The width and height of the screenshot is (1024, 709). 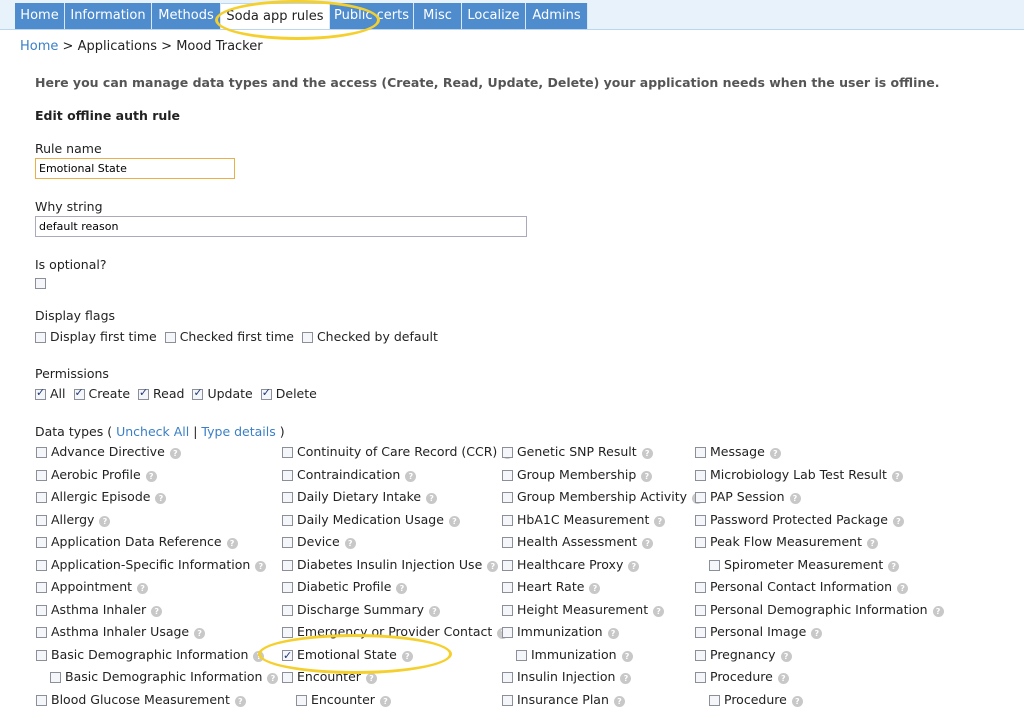 I want to click on data-type-diabetic-profile: Diabetic Profile?, so click(x=345, y=587).